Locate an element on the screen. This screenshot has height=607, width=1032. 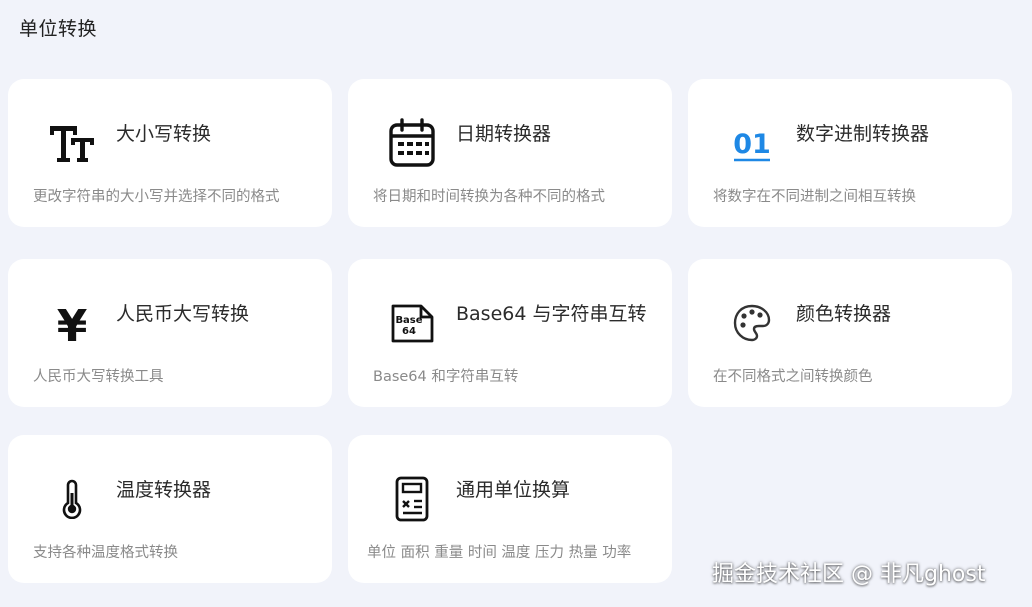
tool-card-rmb-uppercase: ¥ 人民币大写转换 人民币大写转换工具 is located at coordinates (170, 333).